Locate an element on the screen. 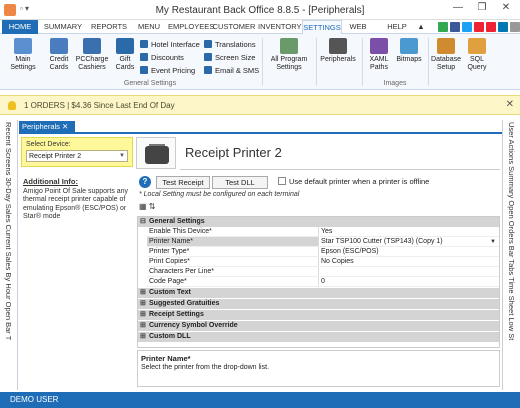  categorized-icon: ▦ is located at coordinates (143, 206).